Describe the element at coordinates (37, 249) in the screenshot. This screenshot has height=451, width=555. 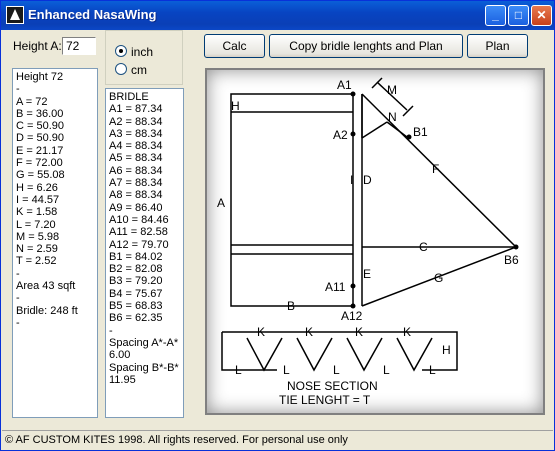
I see `dimension-item: N = 2.59` at that location.